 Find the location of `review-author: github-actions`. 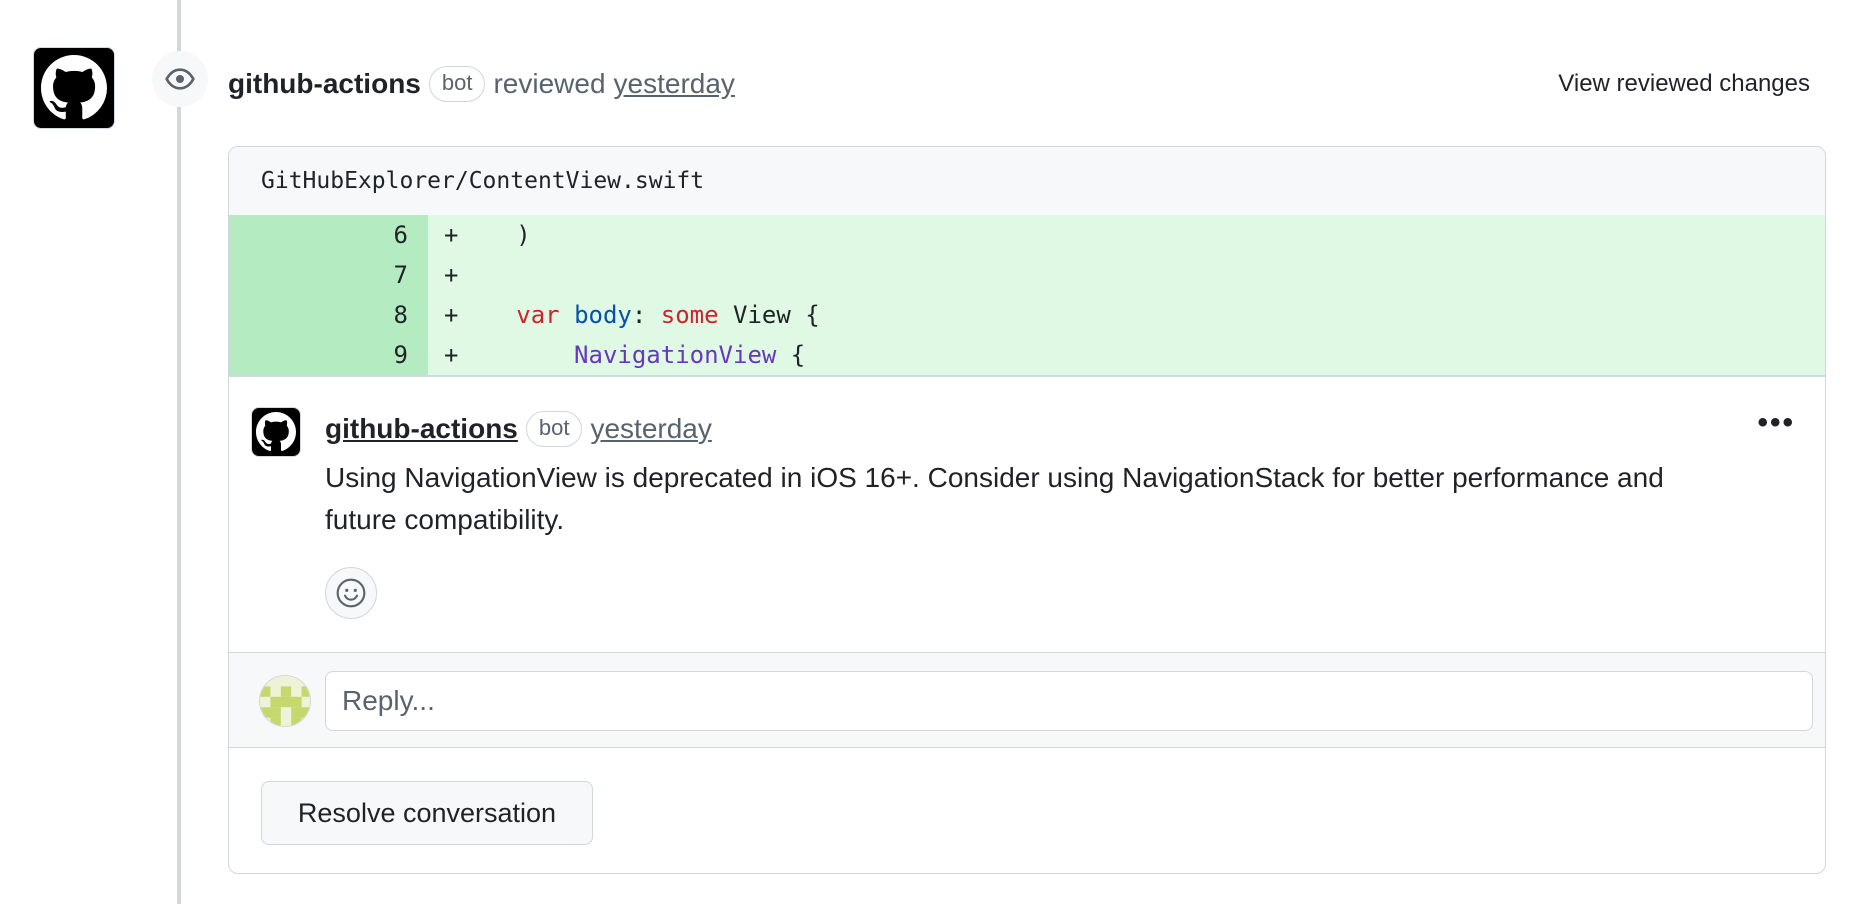

review-author: github-actions is located at coordinates (324, 84).